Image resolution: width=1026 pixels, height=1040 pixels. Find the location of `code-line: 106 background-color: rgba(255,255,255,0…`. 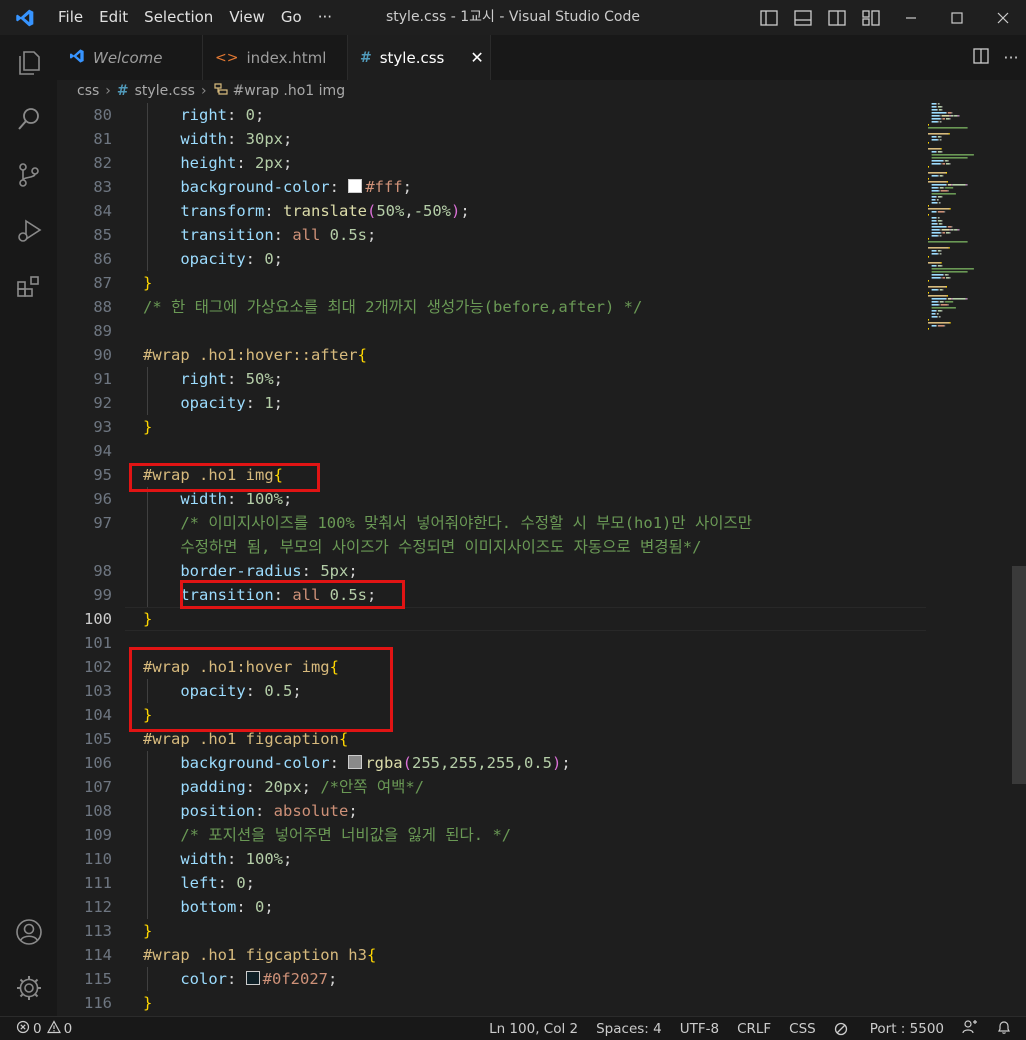

code-line: 106 background-color: rgba(255,255,255,0… is located at coordinates (491, 763).